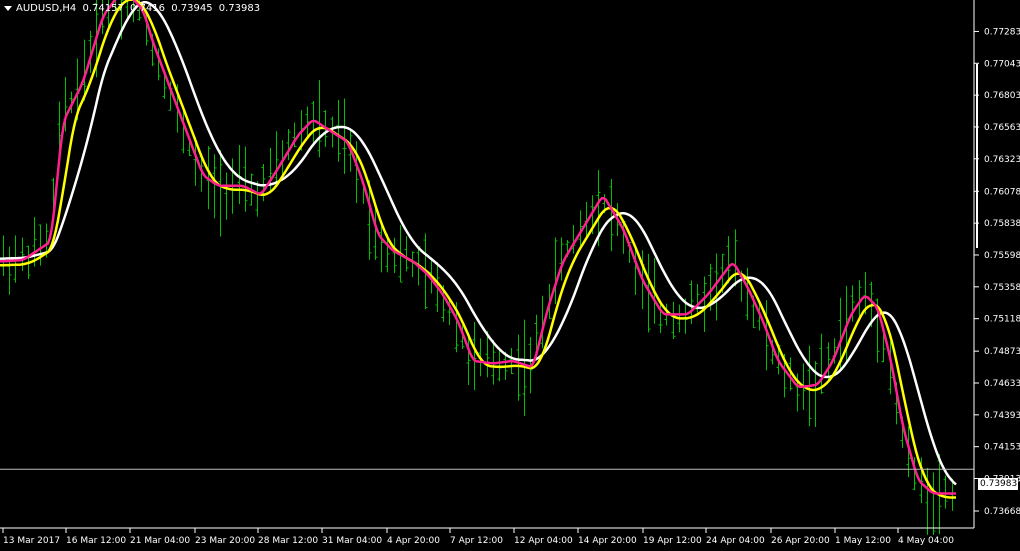 This screenshot has width=1020, height=551. I want to click on price-tick-label: 0.77283, so click(1002, 32).